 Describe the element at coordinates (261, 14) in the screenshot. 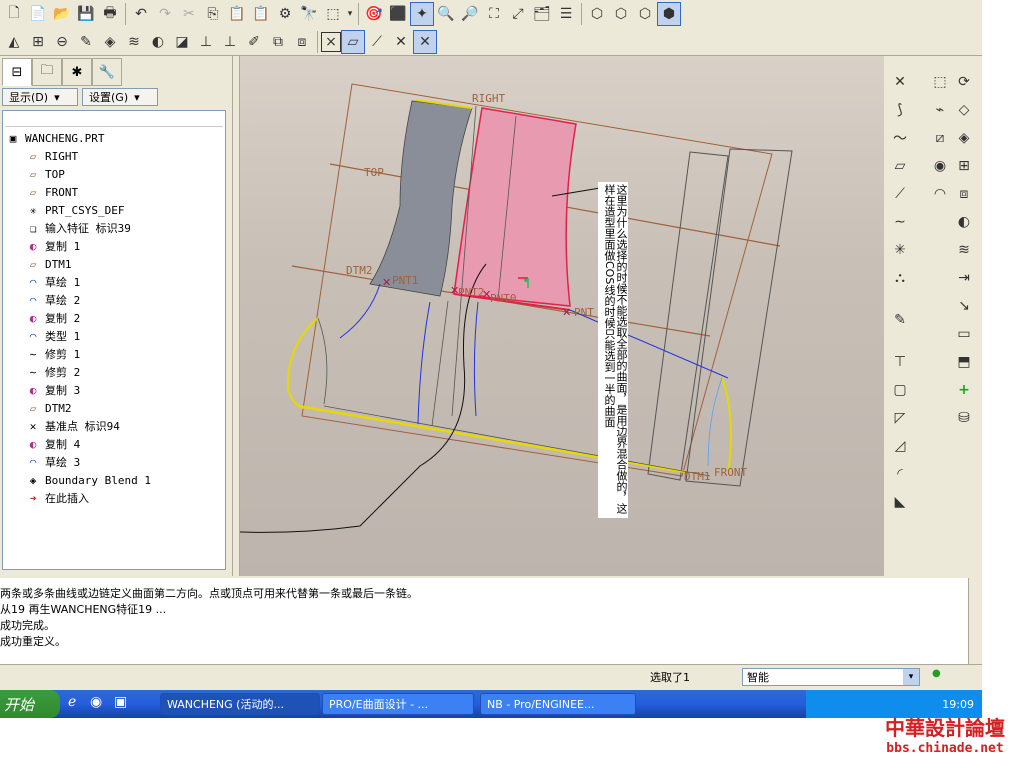

I see `paste-special-icon: 📋` at that location.